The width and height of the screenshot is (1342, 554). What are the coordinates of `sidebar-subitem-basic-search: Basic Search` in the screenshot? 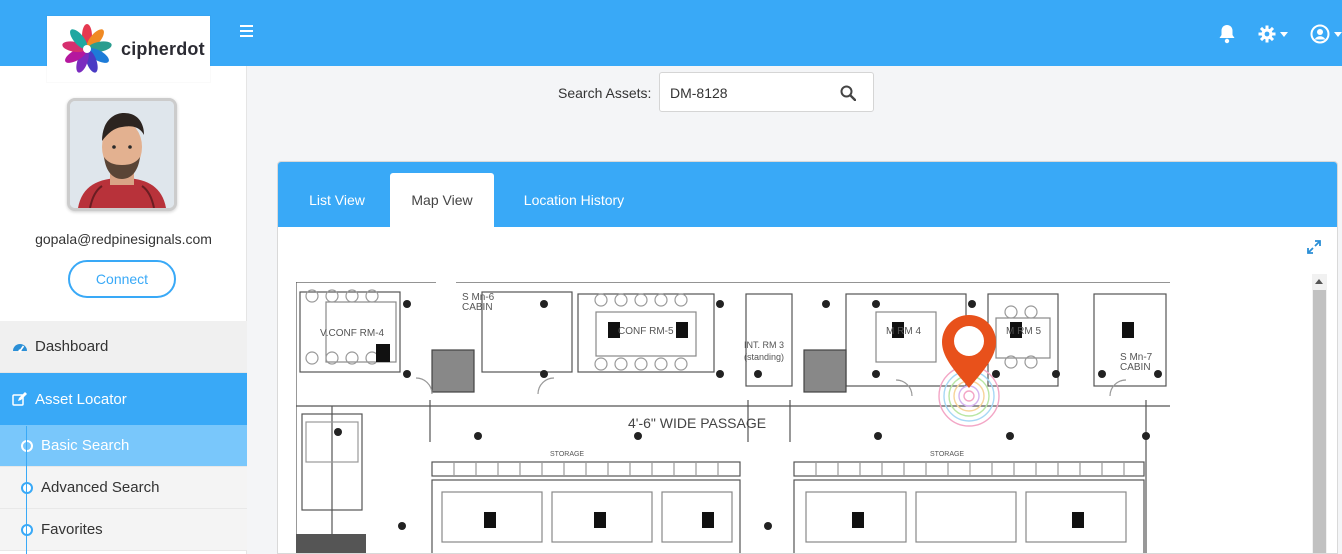 It's located at (123, 446).